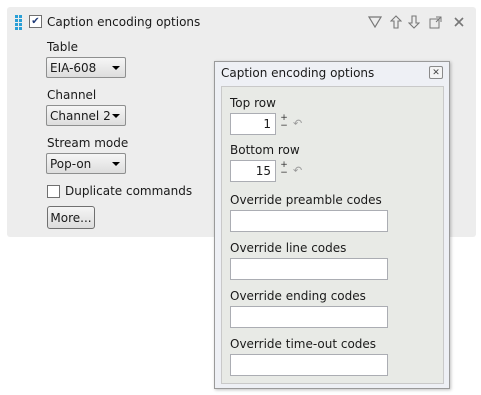 This screenshot has height=395, width=481. What do you see at coordinates (253, 171) in the screenshot?
I see `bottom-row-input: 15` at bounding box center [253, 171].